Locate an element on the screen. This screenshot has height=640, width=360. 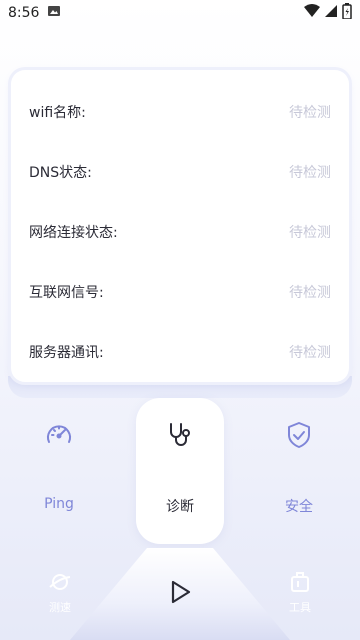
speedometer-icon is located at coordinates (59, 435).